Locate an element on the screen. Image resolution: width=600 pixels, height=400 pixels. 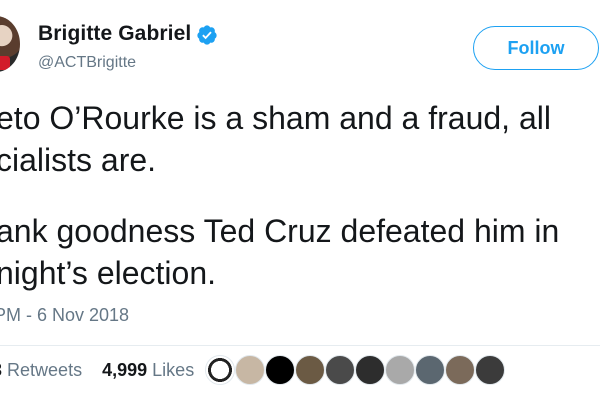
author-name: Brigitte Gabriel is located at coordinates (114, 34).